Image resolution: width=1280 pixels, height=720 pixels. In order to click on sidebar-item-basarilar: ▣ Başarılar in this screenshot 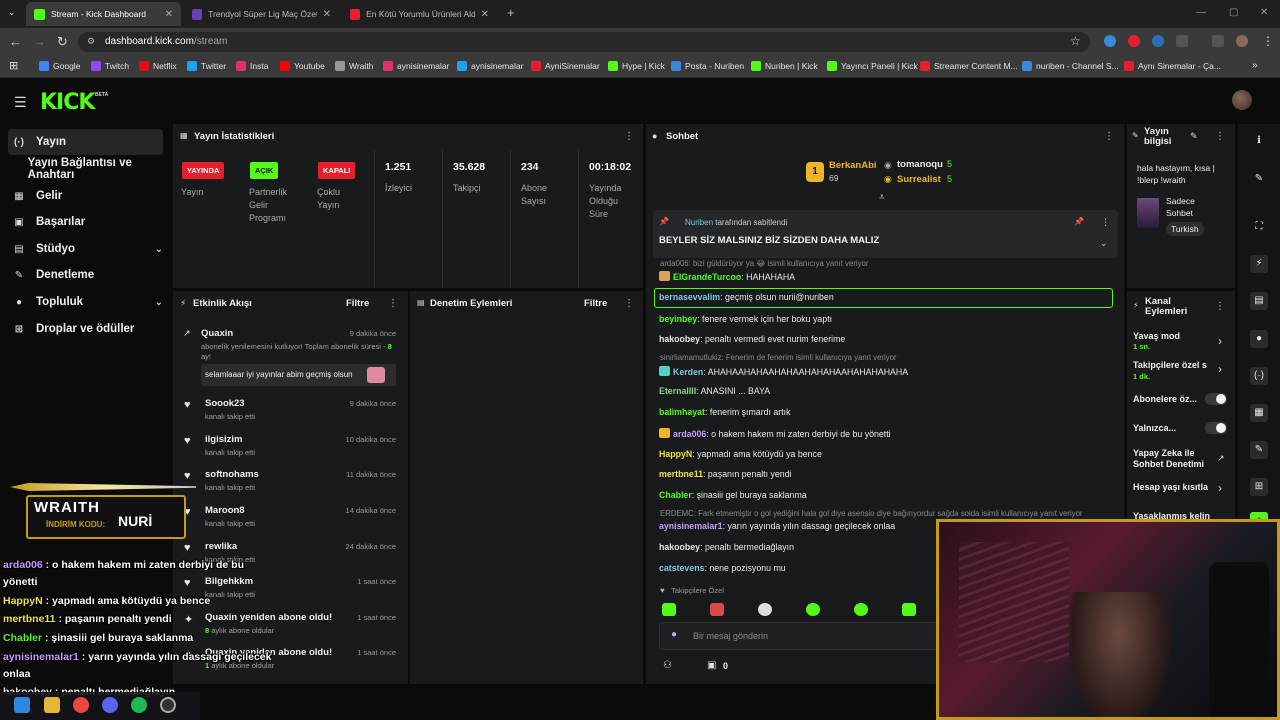, I will do `click(85, 222)`.